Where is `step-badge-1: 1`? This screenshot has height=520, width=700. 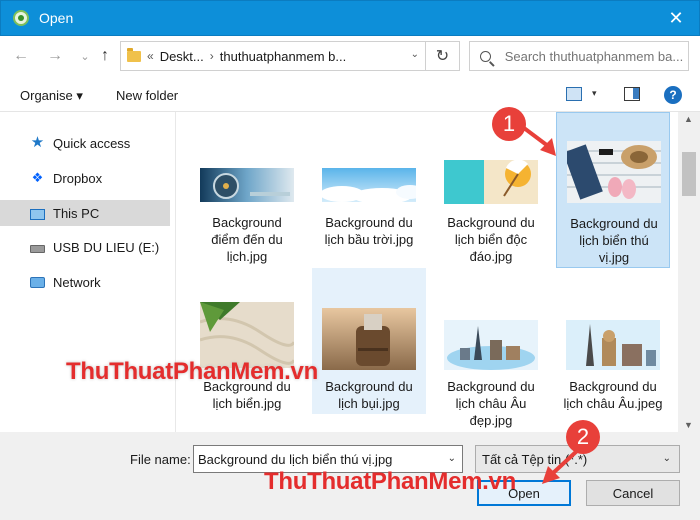
step-badge-1: 1 is located at coordinates (509, 124).